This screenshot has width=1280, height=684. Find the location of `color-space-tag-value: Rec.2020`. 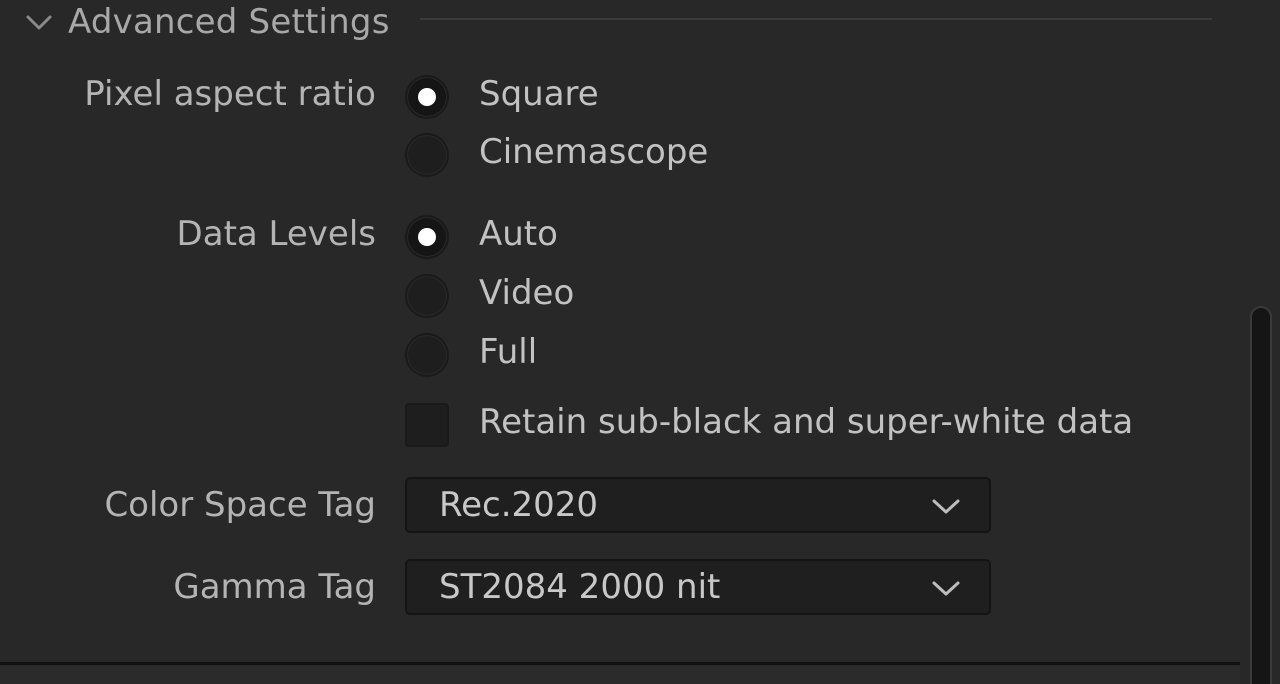

color-space-tag-value: Rec.2020 is located at coordinates (519, 505).